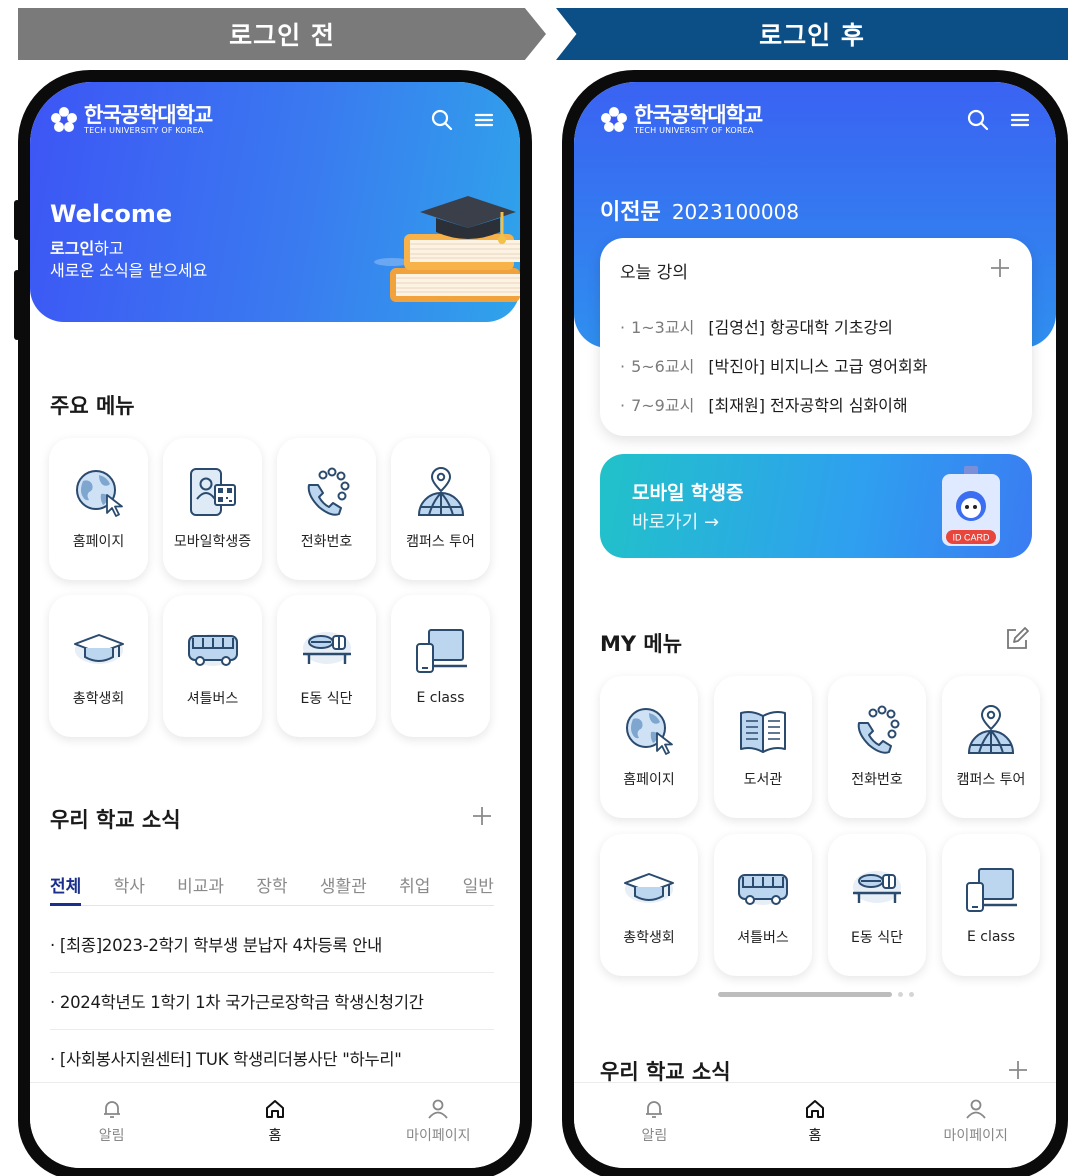  What do you see at coordinates (272, 944) in the screenshot?
I see `news-item: · [최종]2023-2학기 학부생 분납자 4차등록 안내` at bounding box center [272, 944].